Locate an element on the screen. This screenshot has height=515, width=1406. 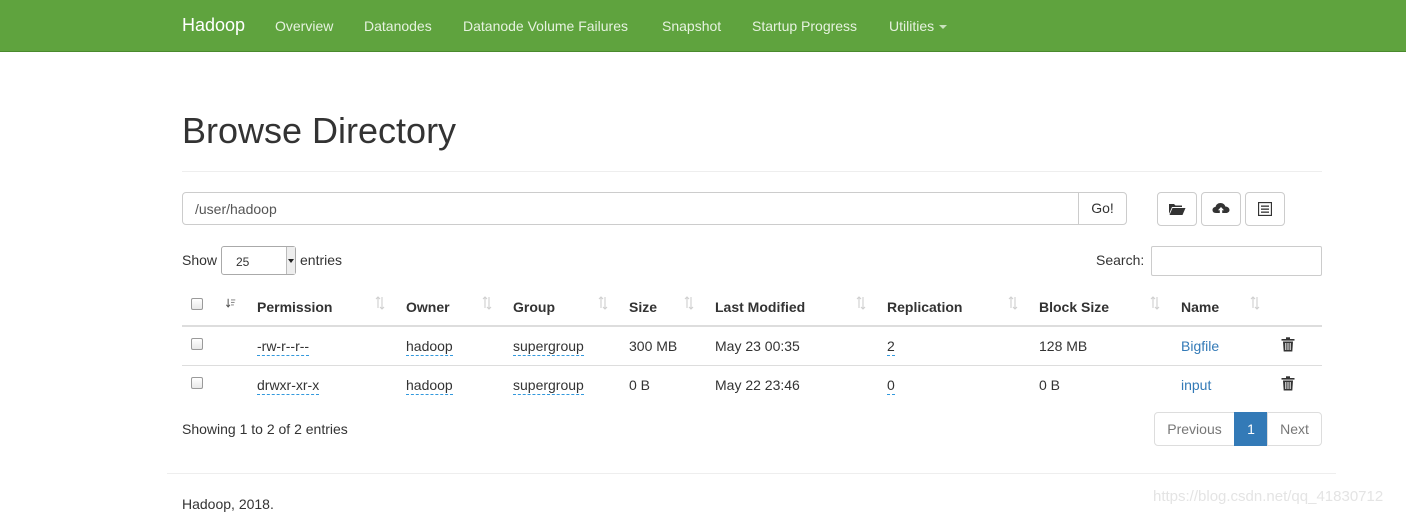
nav-utilities-dropdown: Utilities is located at coordinates (918, 26).